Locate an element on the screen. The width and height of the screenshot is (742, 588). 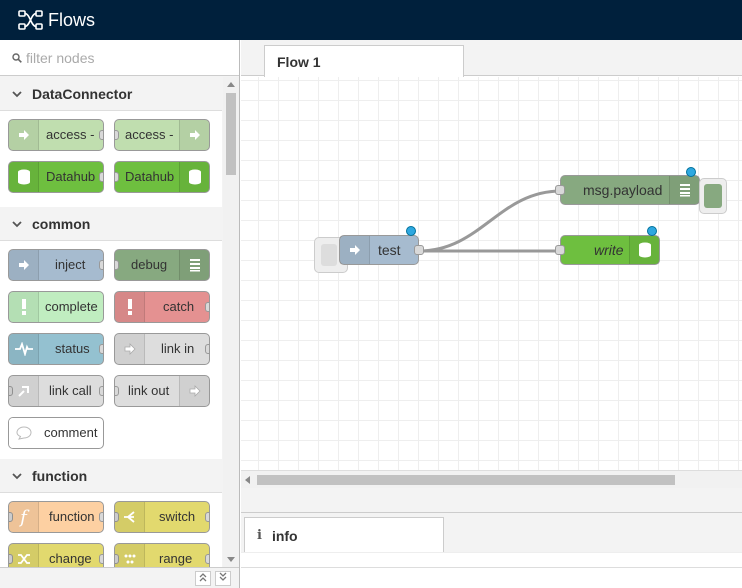
canvas-horizontal-scrollbar is located at coordinates (491, 479).